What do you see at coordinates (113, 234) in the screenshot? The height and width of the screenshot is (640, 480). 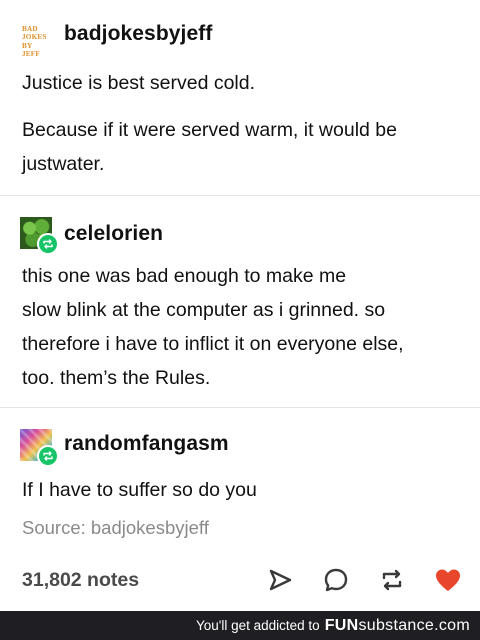 I see `username-celelorien: celelorien` at bounding box center [113, 234].